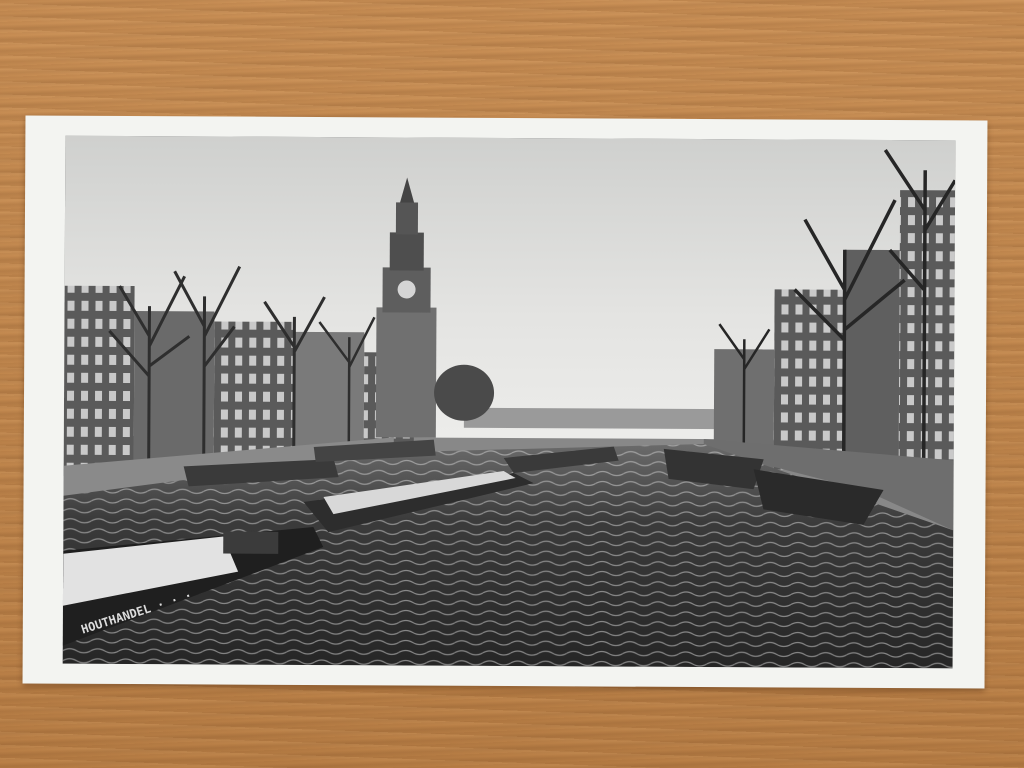  What do you see at coordinates (593, 418) in the screenshot?
I see `distant-skyline` at bounding box center [593, 418].